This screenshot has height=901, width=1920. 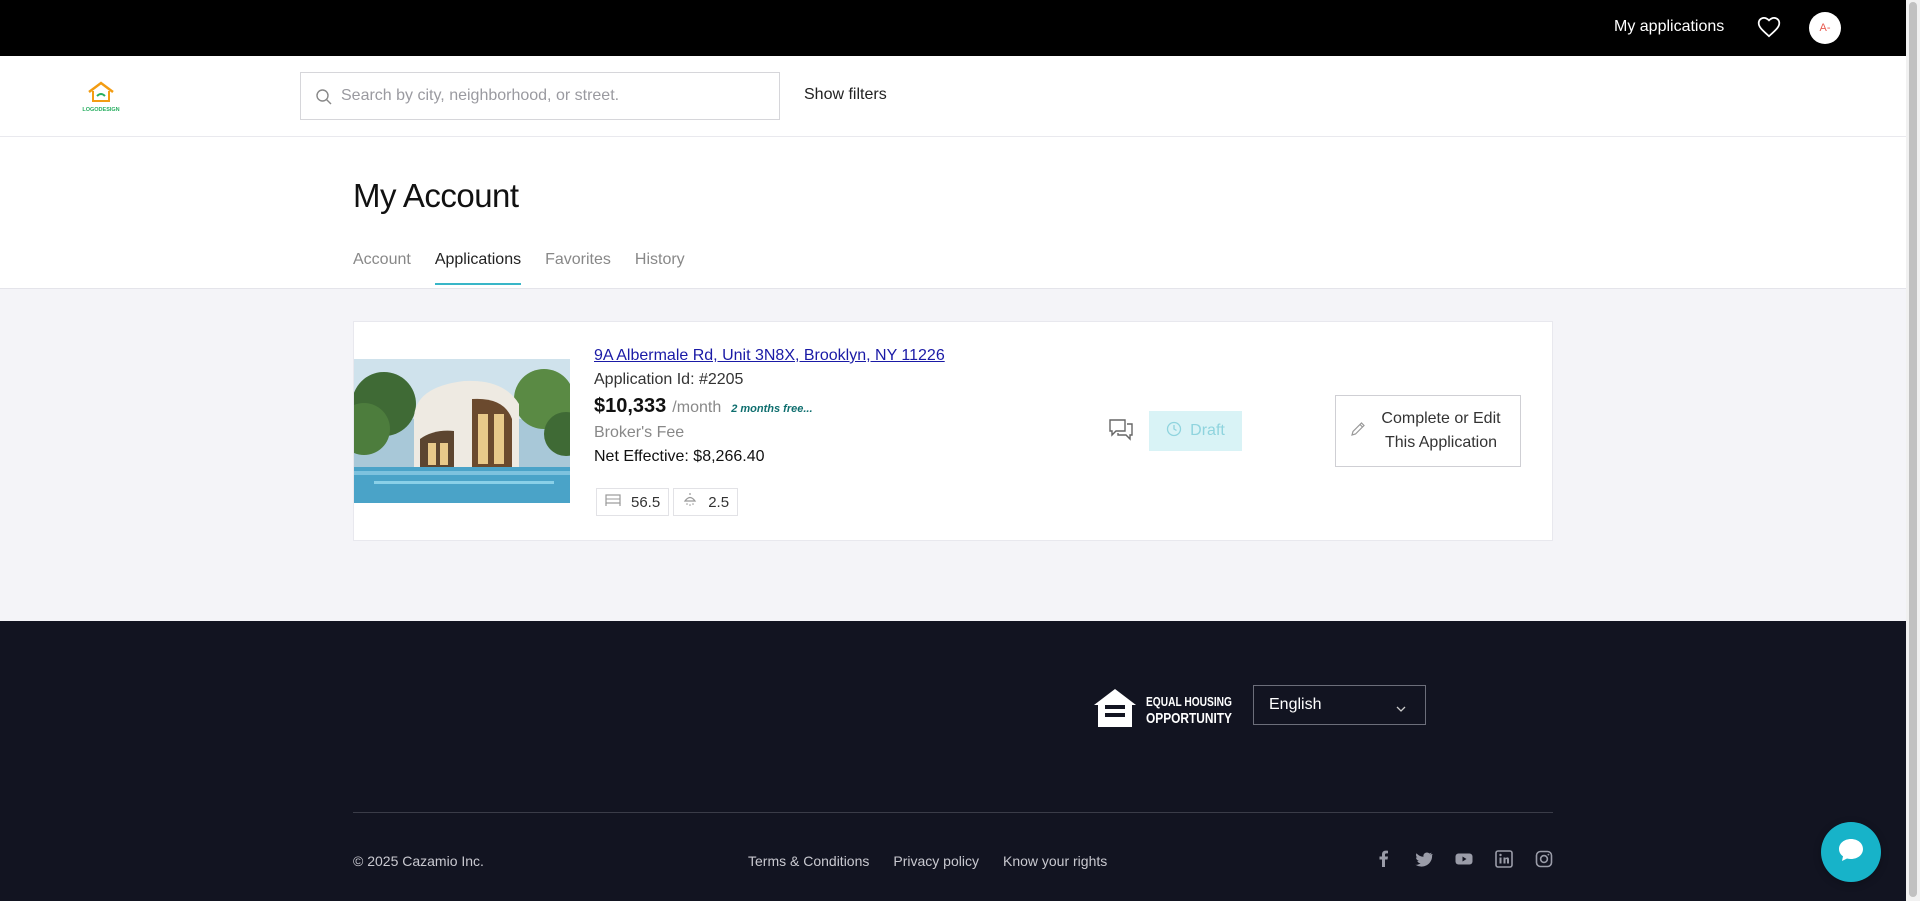 What do you see at coordinates (1825, 28) in the screenshot?
I see `user-avatar: A-` at bounding box center [1825, 28].